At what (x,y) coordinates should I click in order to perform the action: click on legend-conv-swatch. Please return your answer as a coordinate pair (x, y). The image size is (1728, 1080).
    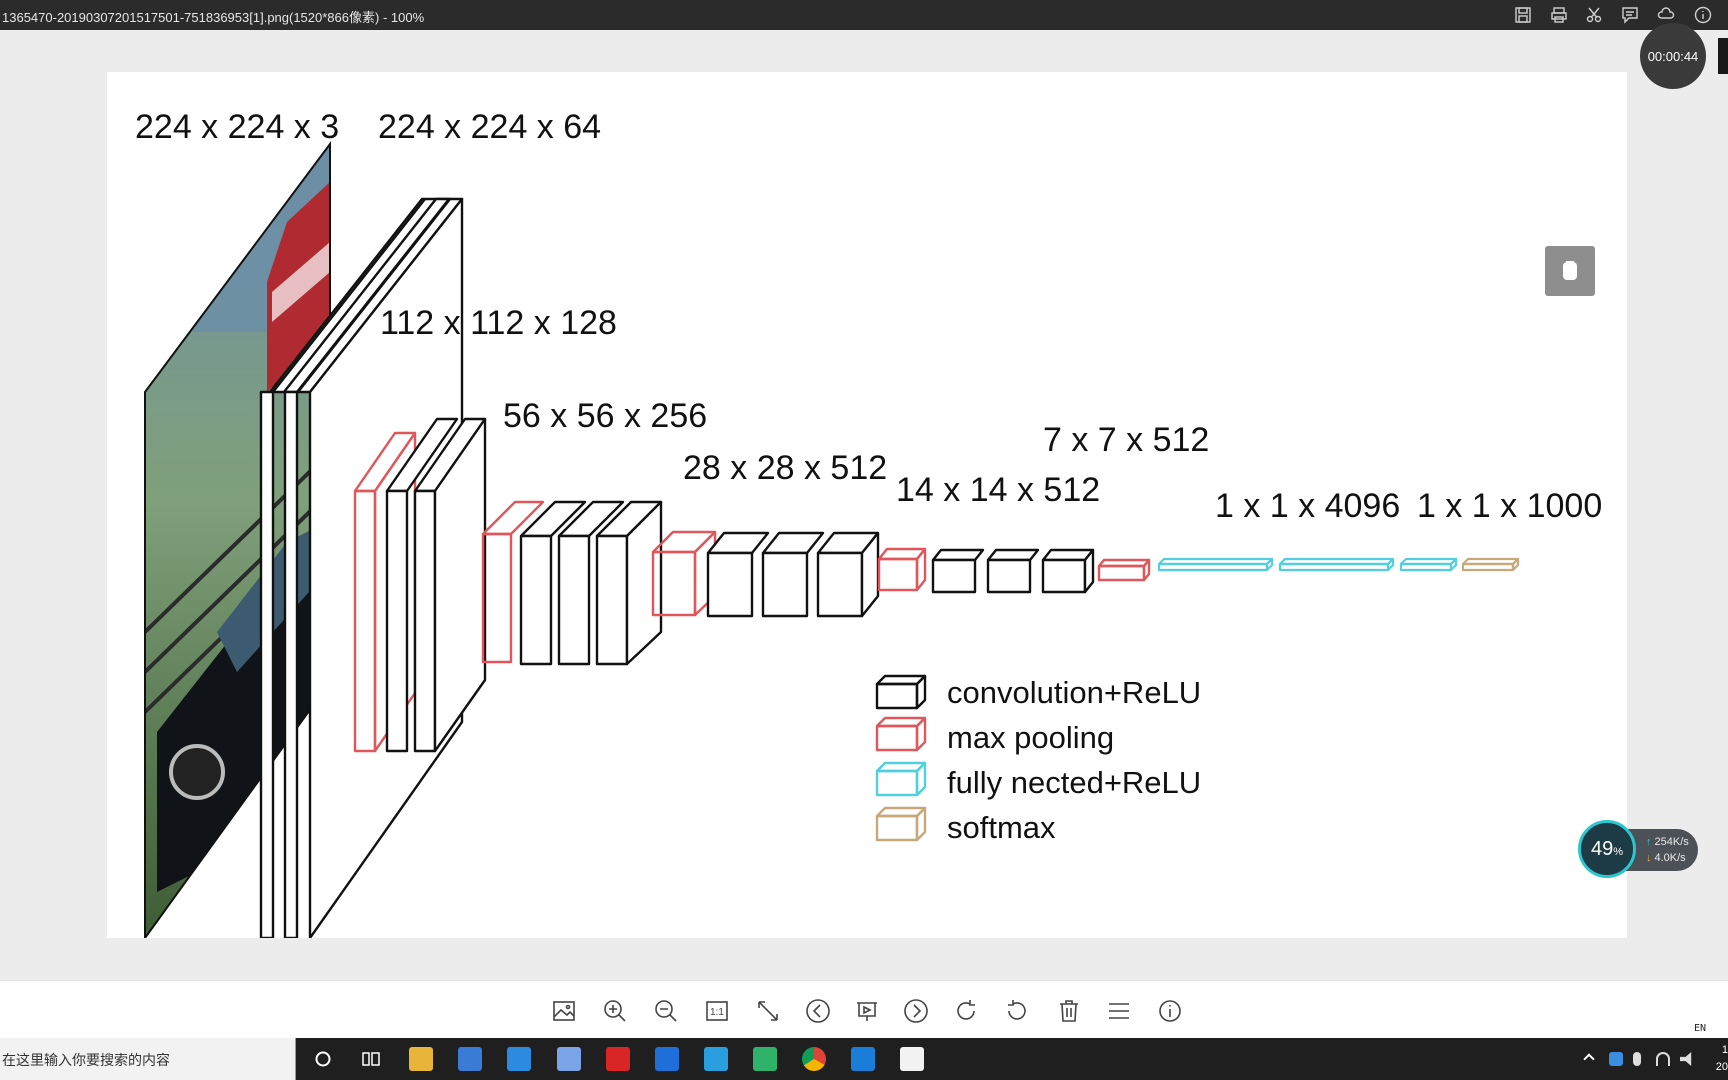
    Looking at the image, I should click on (901, 692).